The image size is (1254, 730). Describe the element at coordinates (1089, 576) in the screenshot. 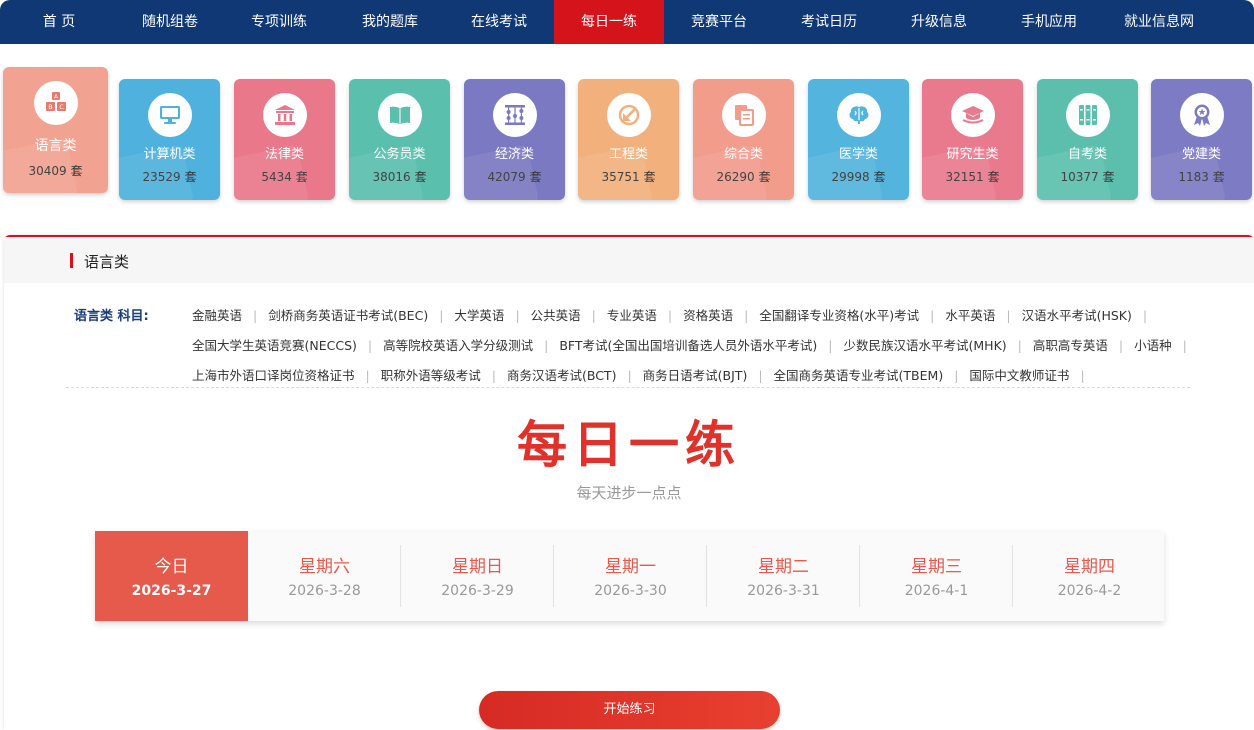

I see `day-tab: 星期四 2026-4-2` at that location.